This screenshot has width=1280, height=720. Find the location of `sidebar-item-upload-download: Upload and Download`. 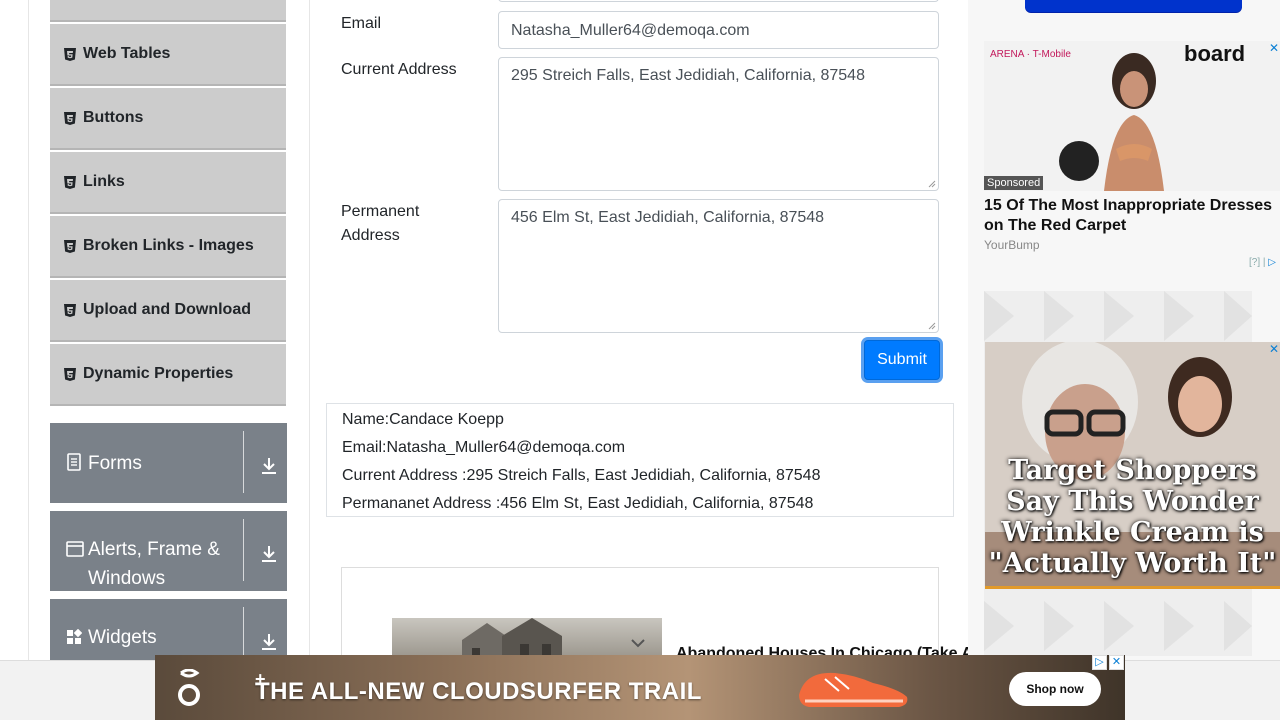

sidebar-item-upload-download: Upload and Download is located at coordinates (168, 311).